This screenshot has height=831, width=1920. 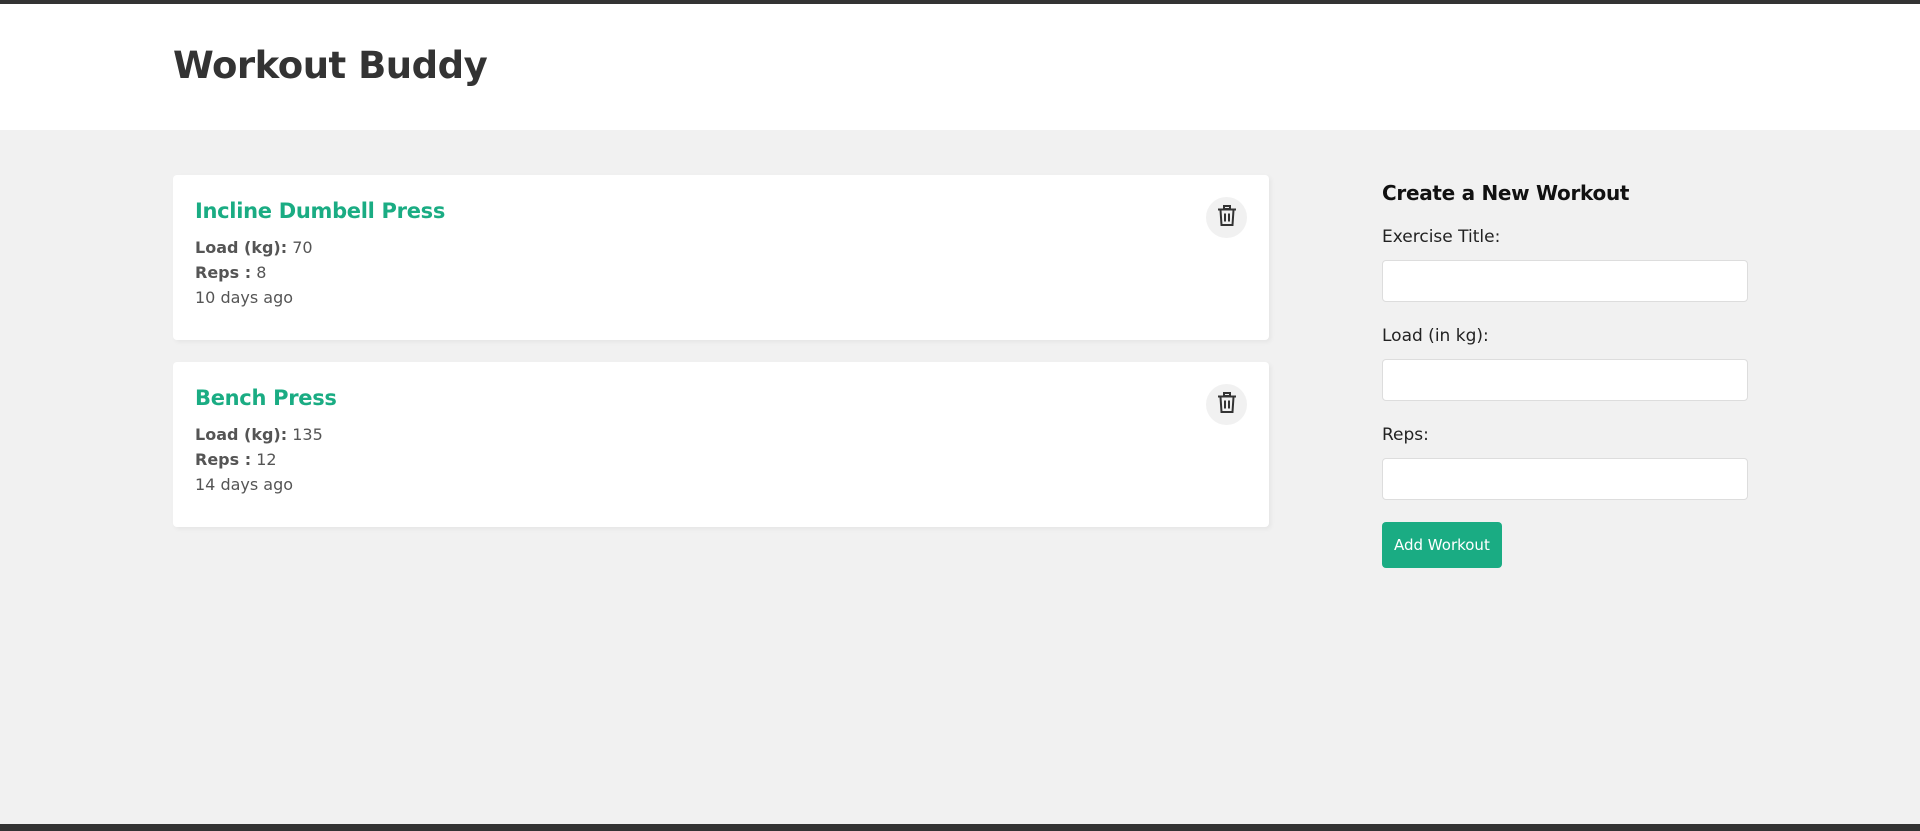 I want to click on workout-load: Load (kg): 70, so click(x=721, y=247).